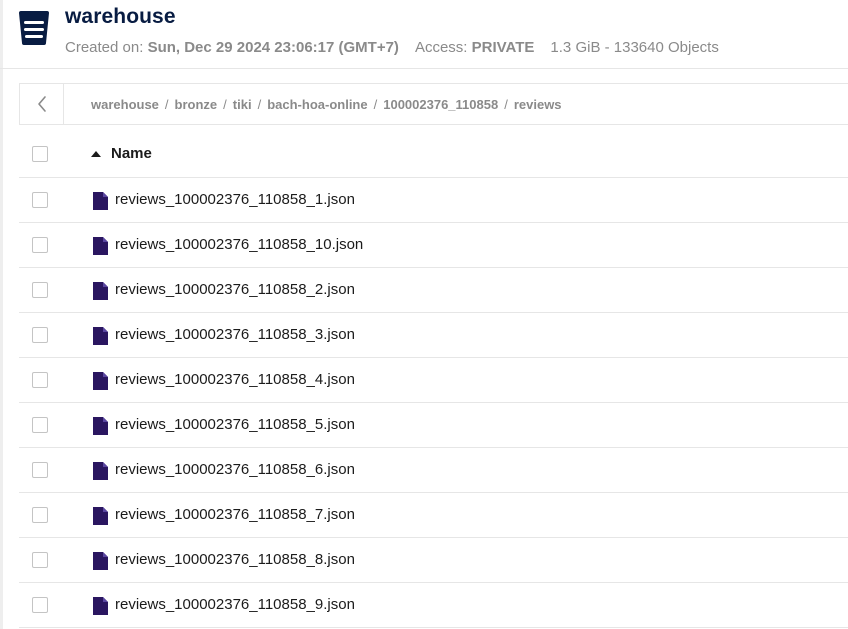  Describe the element at coordinates (538, 104) in the screenshot. I see `breadcrumb-item-reviews: reviews` at that location.